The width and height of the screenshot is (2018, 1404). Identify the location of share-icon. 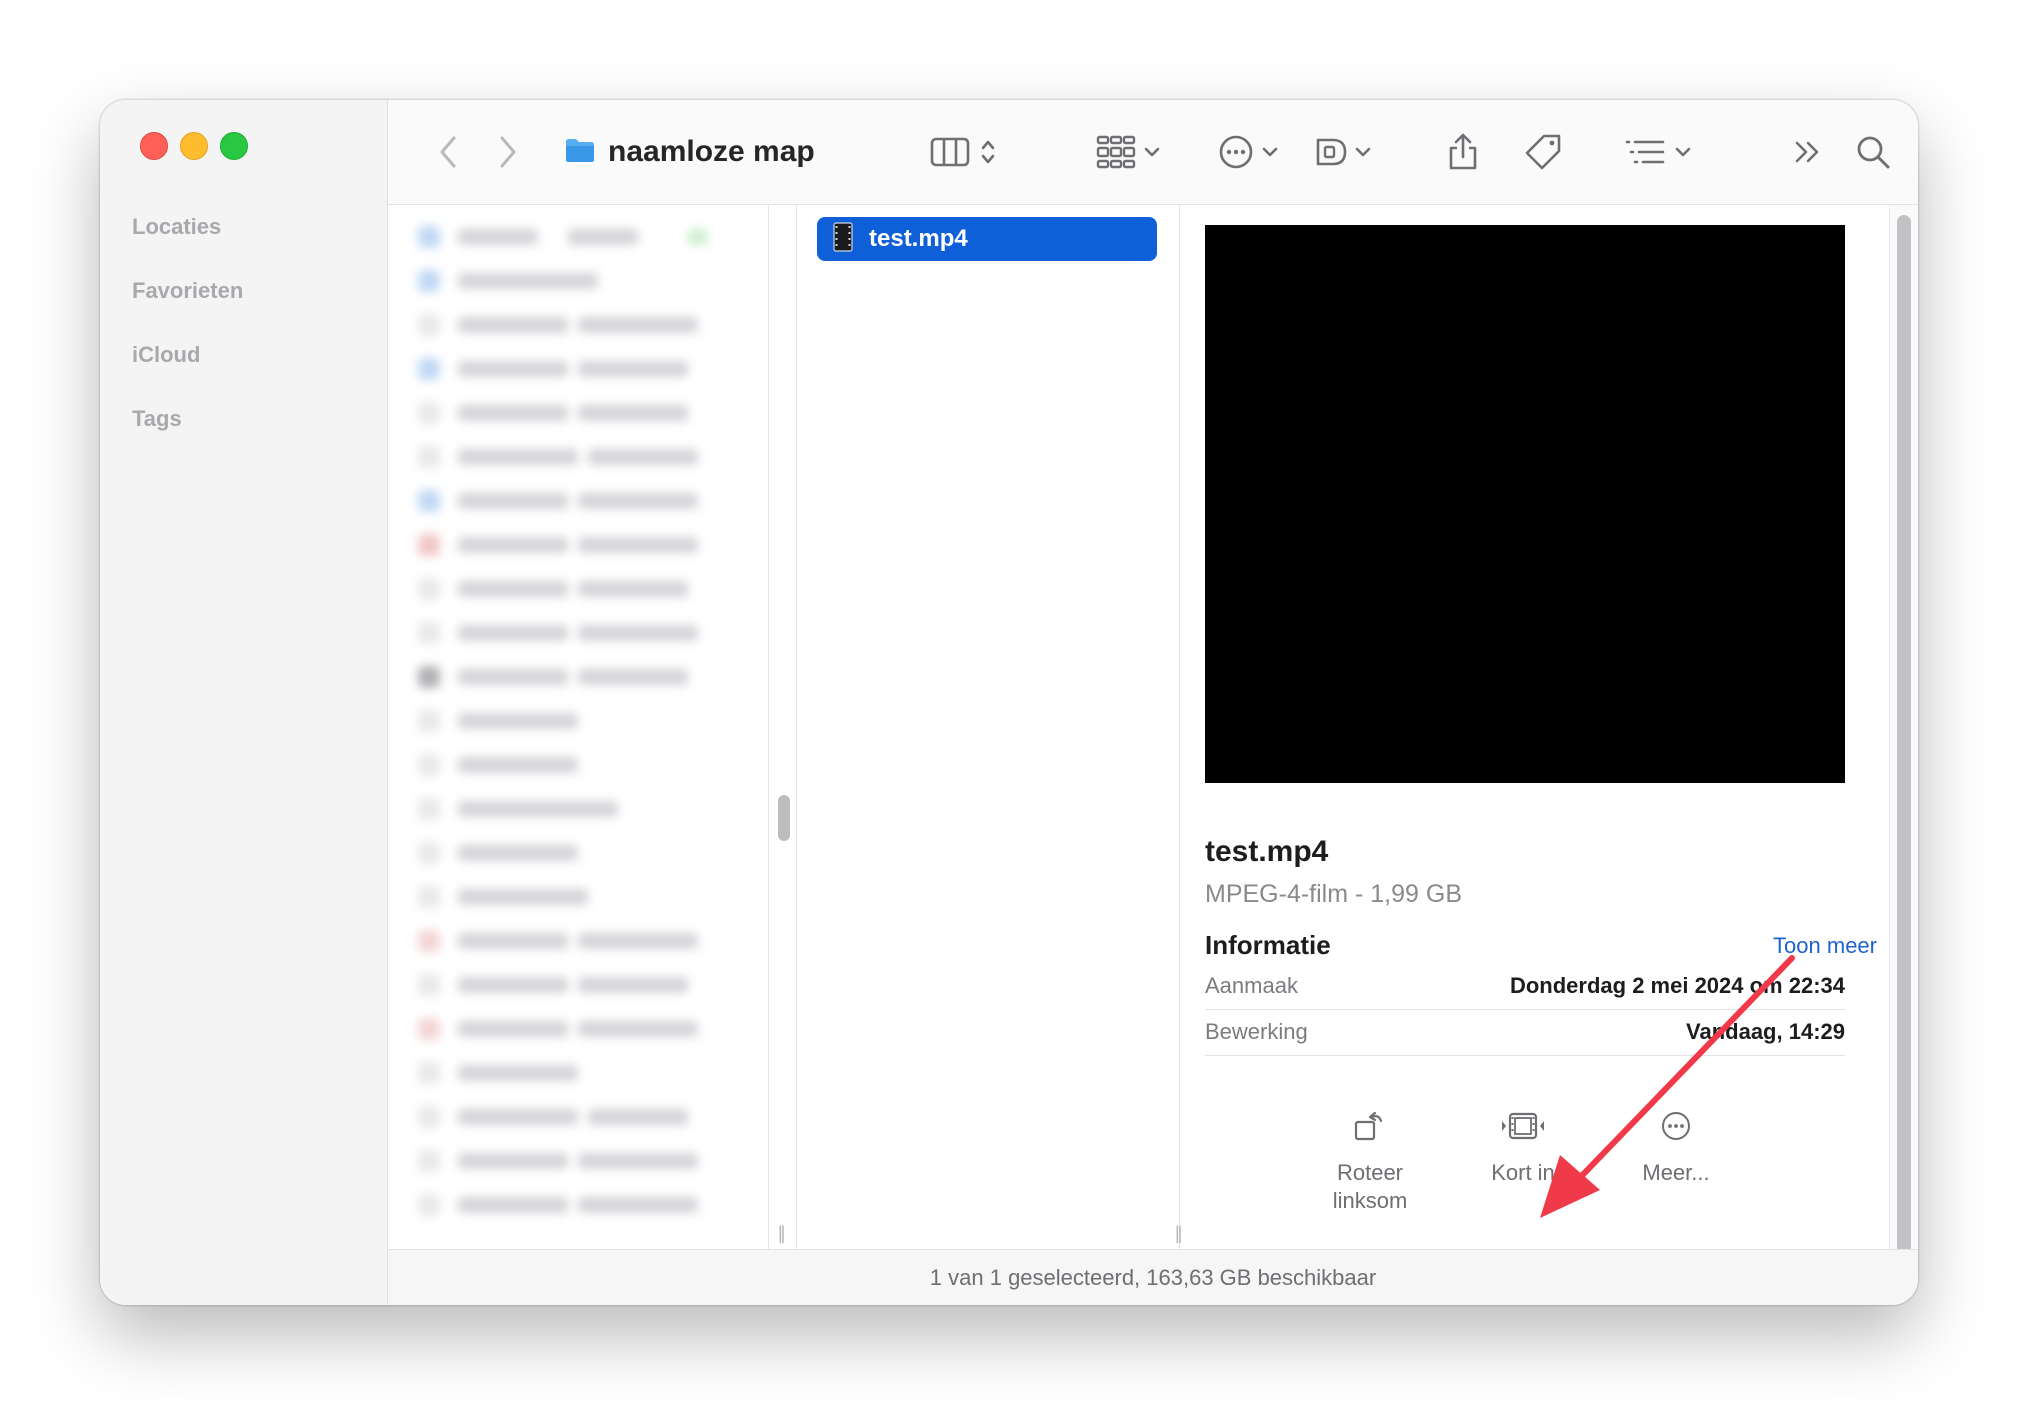
(1463, 152).